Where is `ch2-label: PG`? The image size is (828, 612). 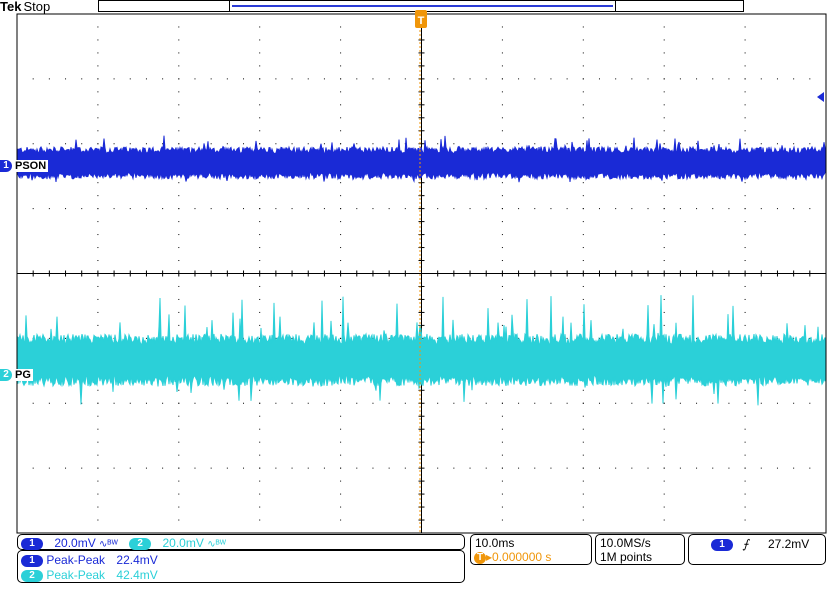
ch2-label: PG is located at coordinates (23, 375).